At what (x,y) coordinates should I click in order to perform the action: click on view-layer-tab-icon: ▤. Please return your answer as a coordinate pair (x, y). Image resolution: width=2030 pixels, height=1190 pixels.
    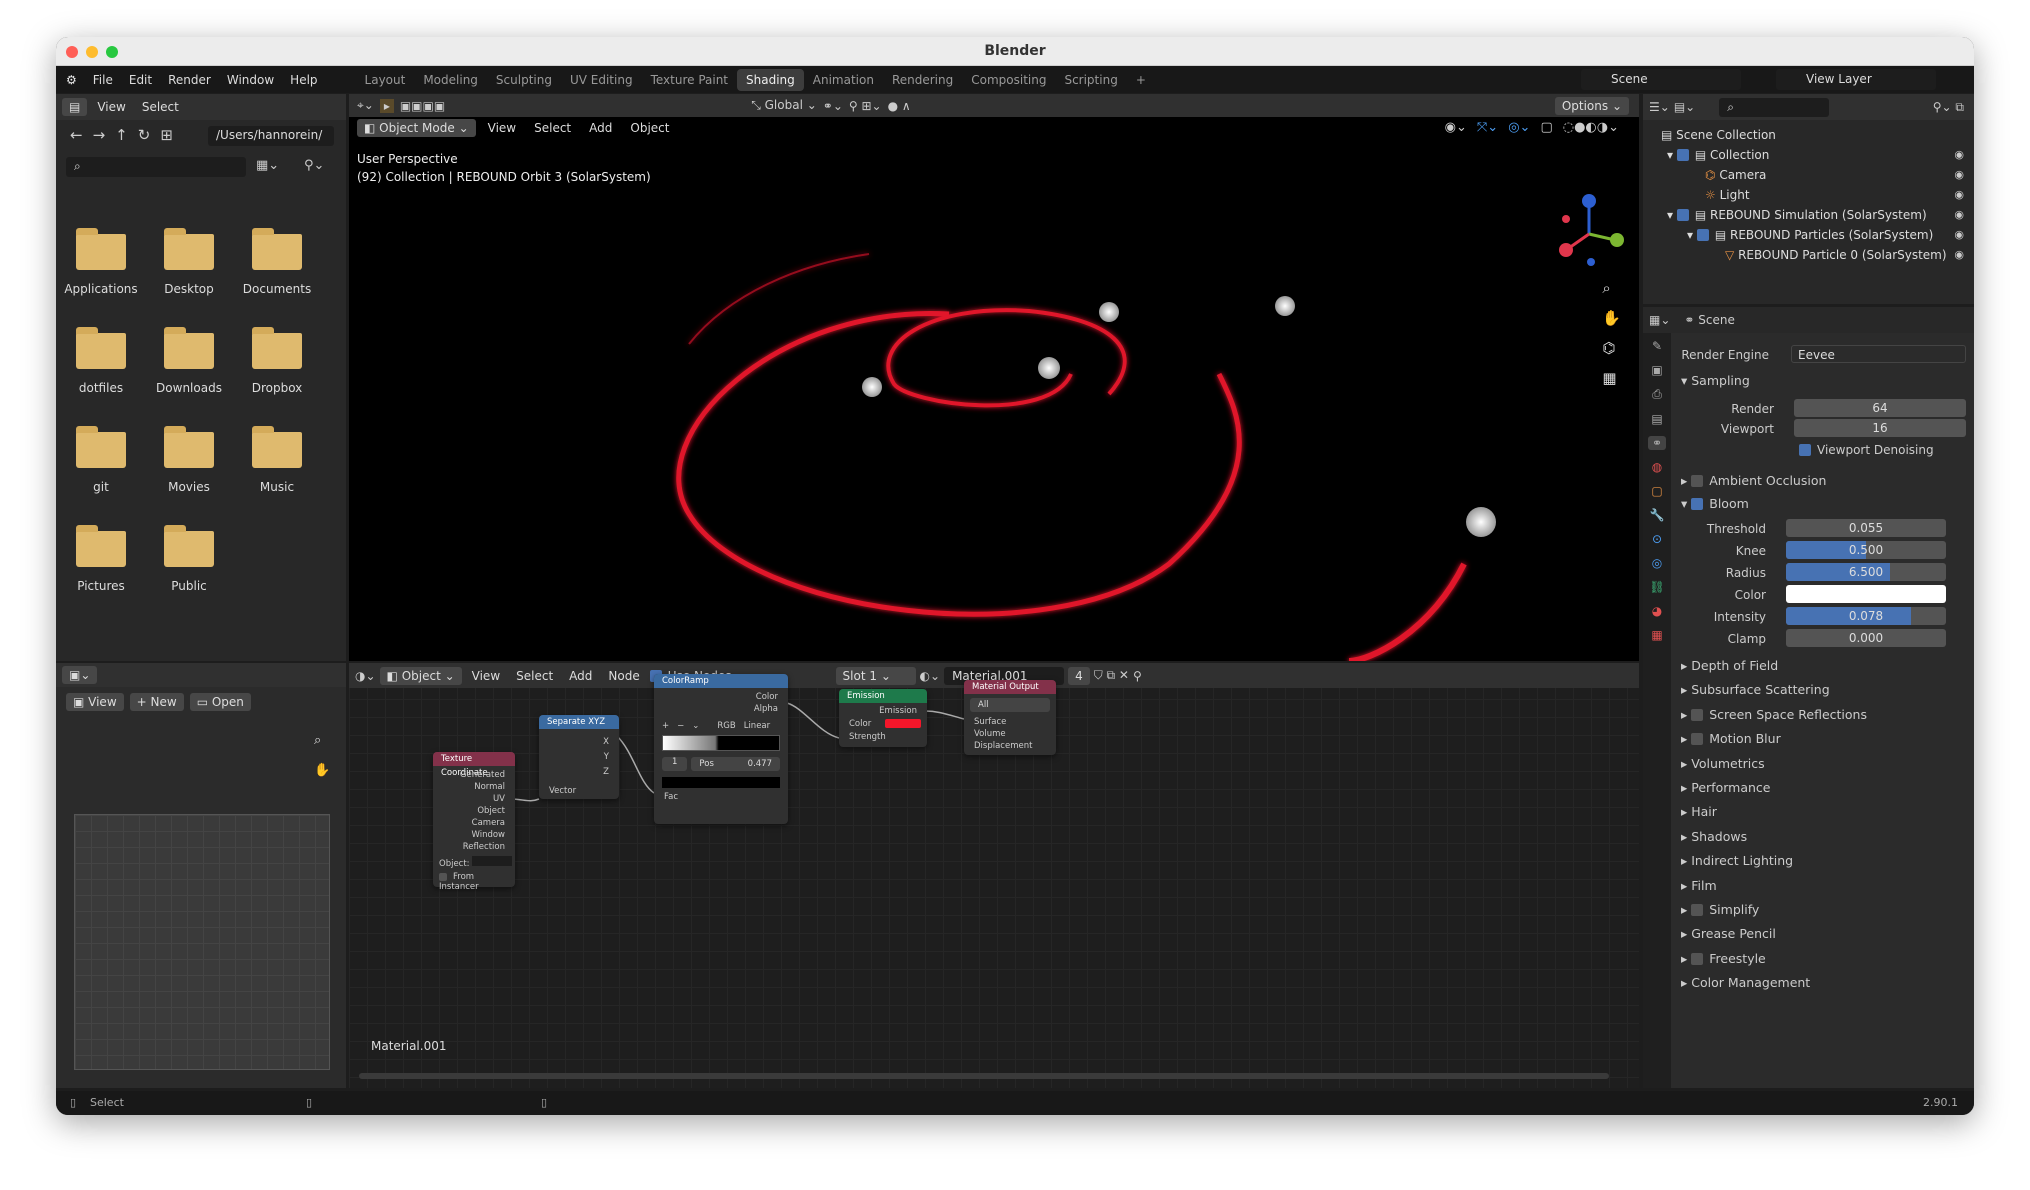
    Looking at the image, I should click on (1656, 419).